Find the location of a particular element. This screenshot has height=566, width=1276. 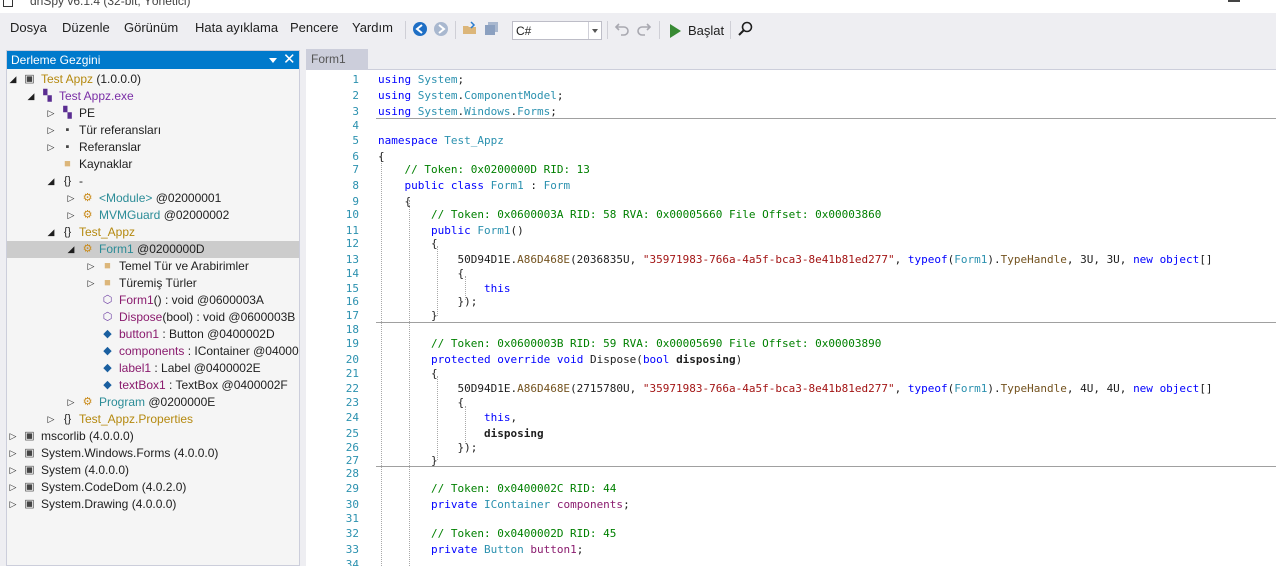

tree-node-label: Form1 @0200000D is located at coordinates (152, 249).